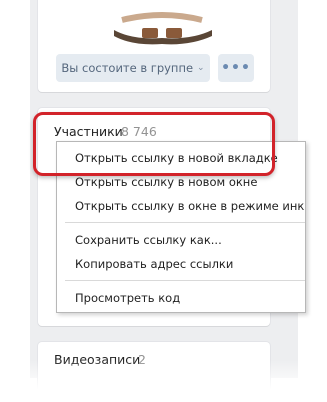 This screenshot has width=327, height=402. What do you see at coordinates (157, 23) in the screenshot?
I see `group-cover-image` at bounding box center [157, 23].